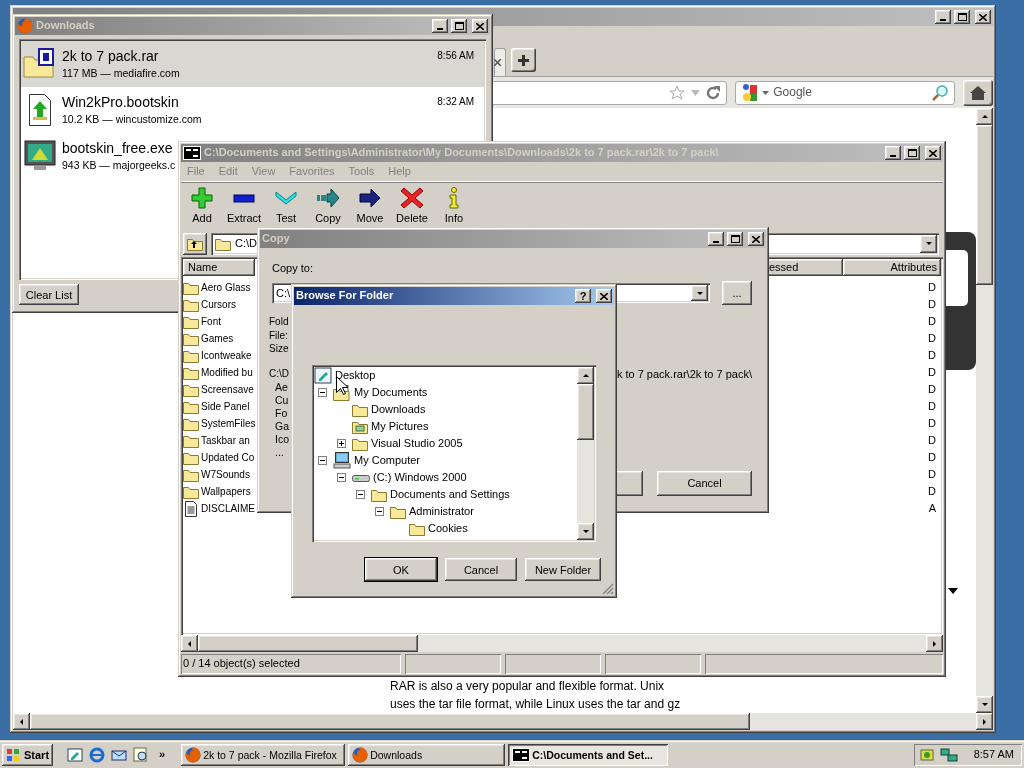 The height and width of the screenshot is (768, 1024). Describe the element at coordinates (225, 440) in the screenshot. I see `file-name: Taskbar an` at that location.